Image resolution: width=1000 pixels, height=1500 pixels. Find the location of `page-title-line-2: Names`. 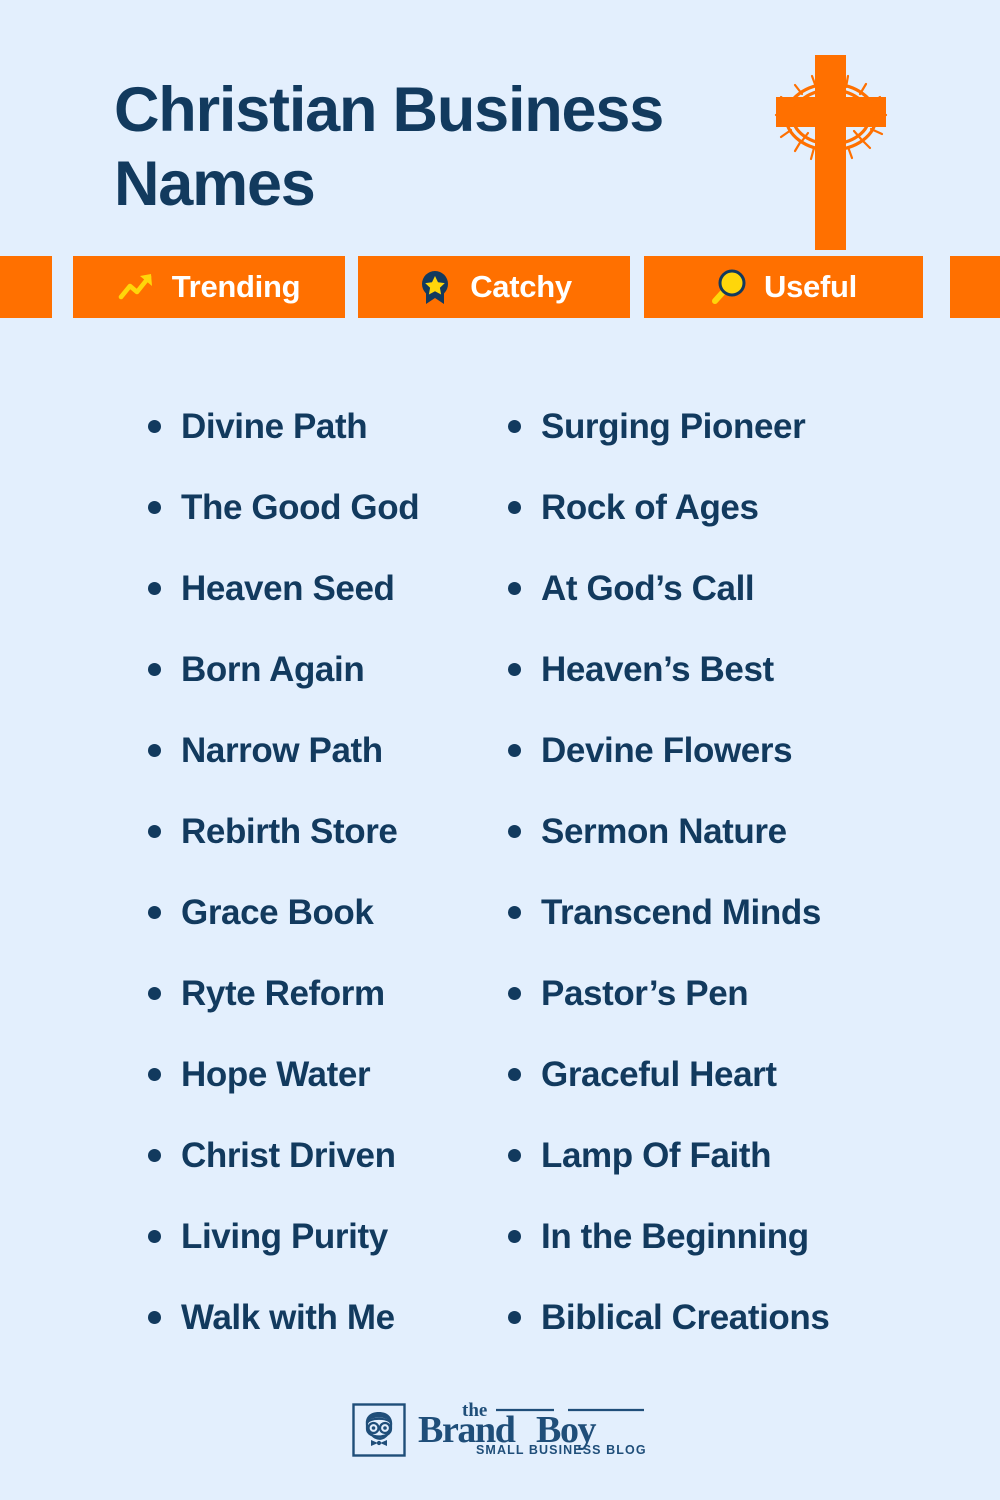

page-title-line-2: Names is located at coordinates (215, 183).